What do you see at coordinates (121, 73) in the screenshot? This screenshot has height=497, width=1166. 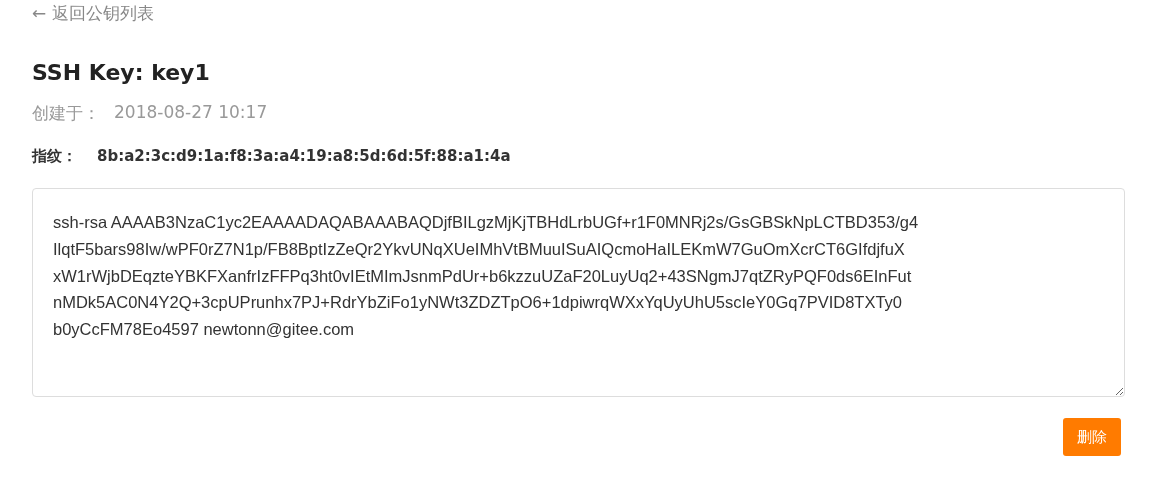 I see `page-title: SSH Key: key1` at bounding box center [121, 73].